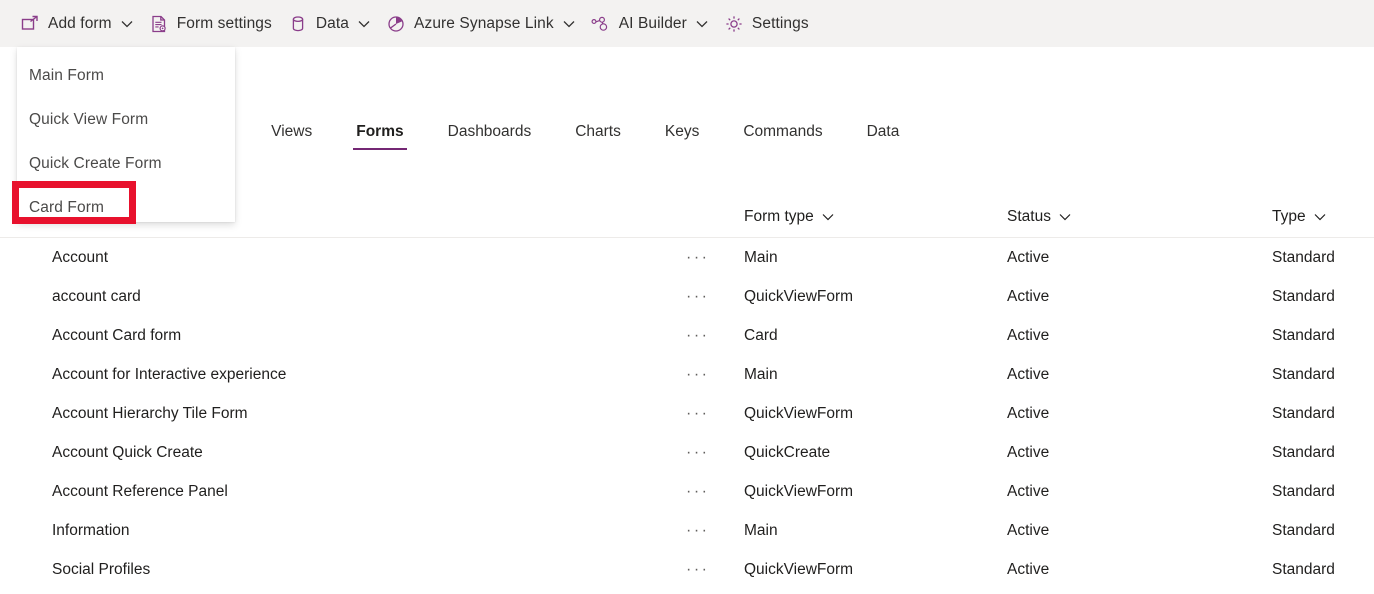  What do you see at coordinates (95, 163) in the screenshot?
I see `menu-item-label: Quick Create Form` at bounding box center [95, 163].